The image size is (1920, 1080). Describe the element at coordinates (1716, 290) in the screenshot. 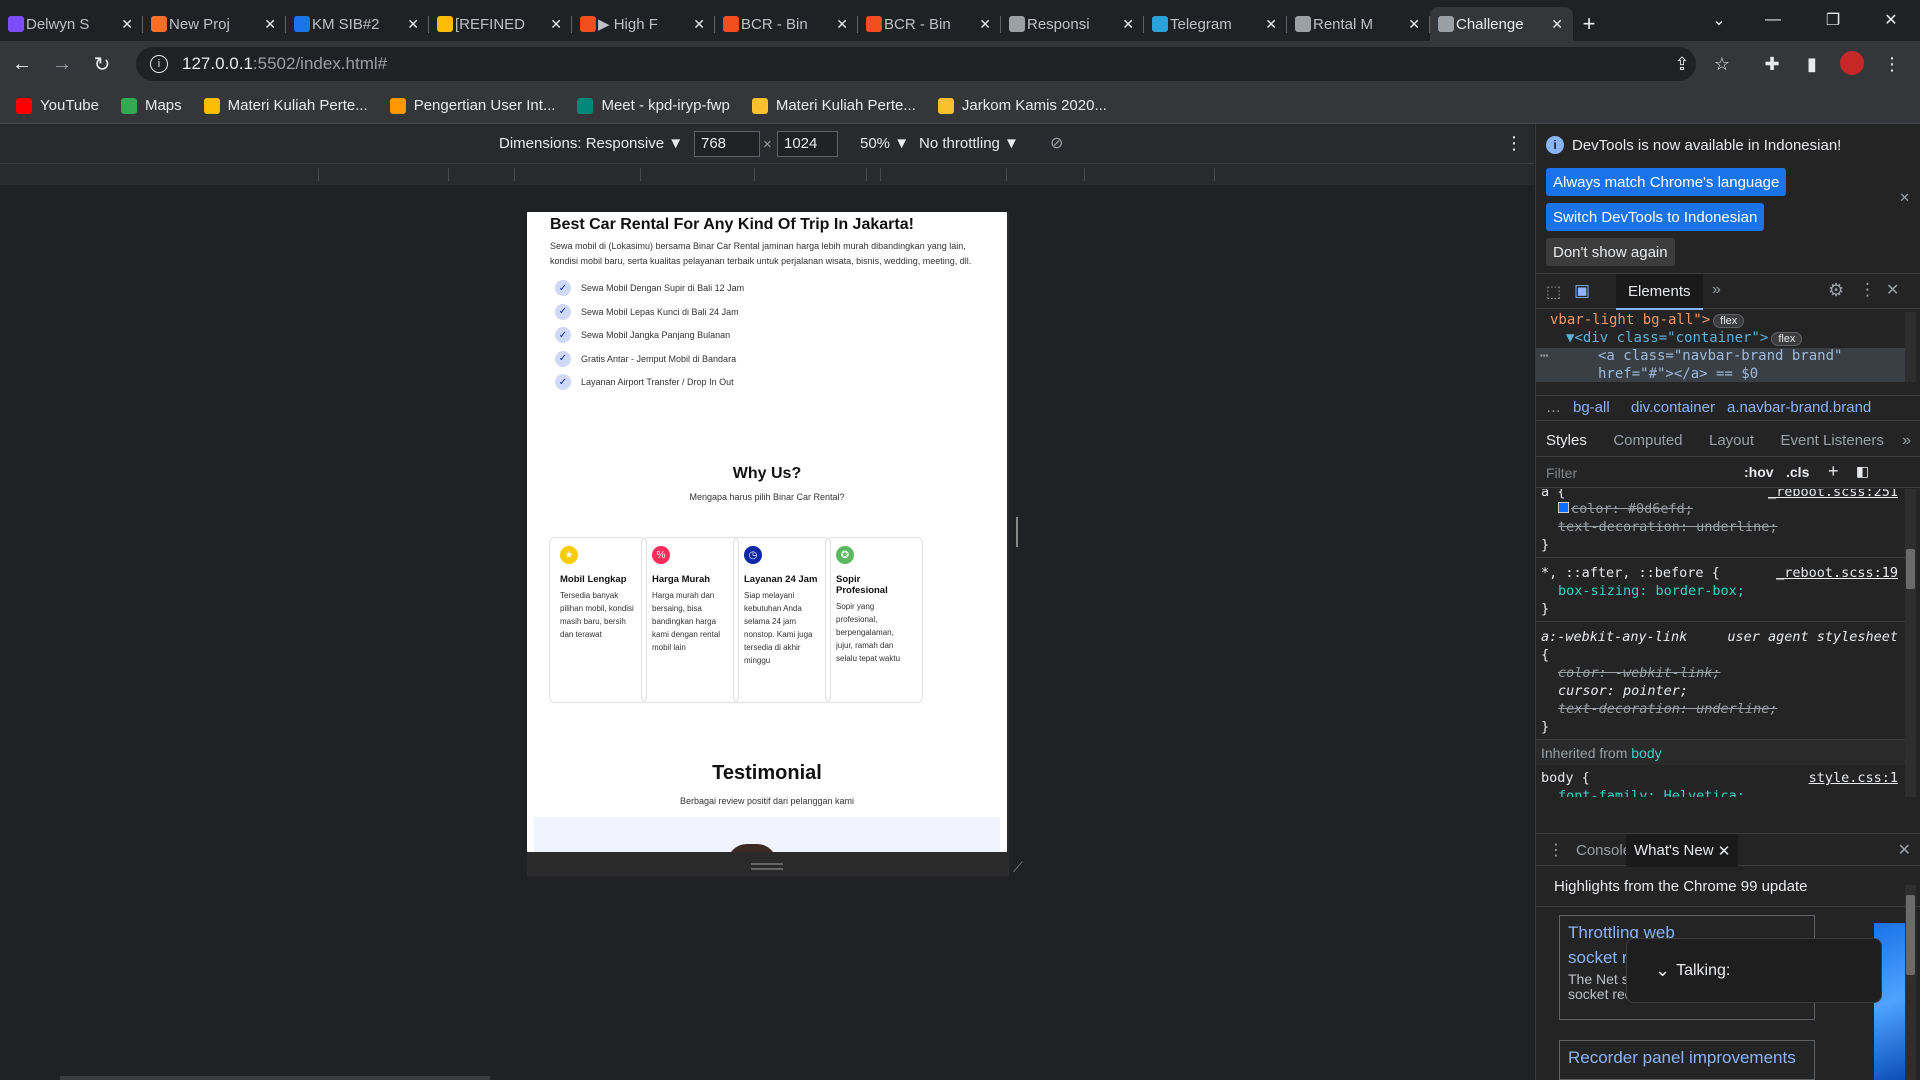

I see `more-tabs-icon: »` at that location.